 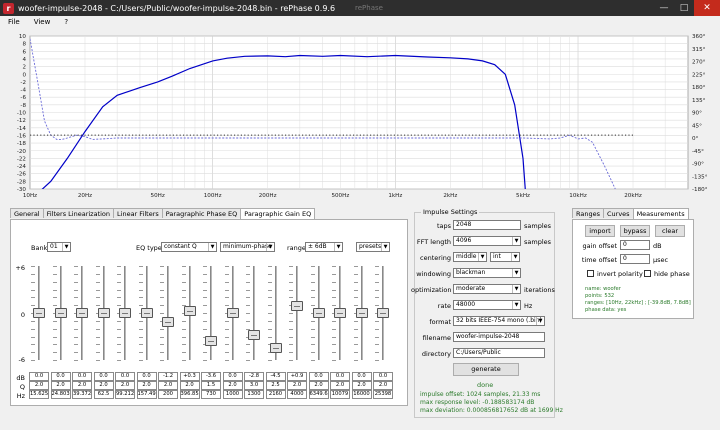 I want to click on tab-measurements: Measurements, so click(x=660, y=213).